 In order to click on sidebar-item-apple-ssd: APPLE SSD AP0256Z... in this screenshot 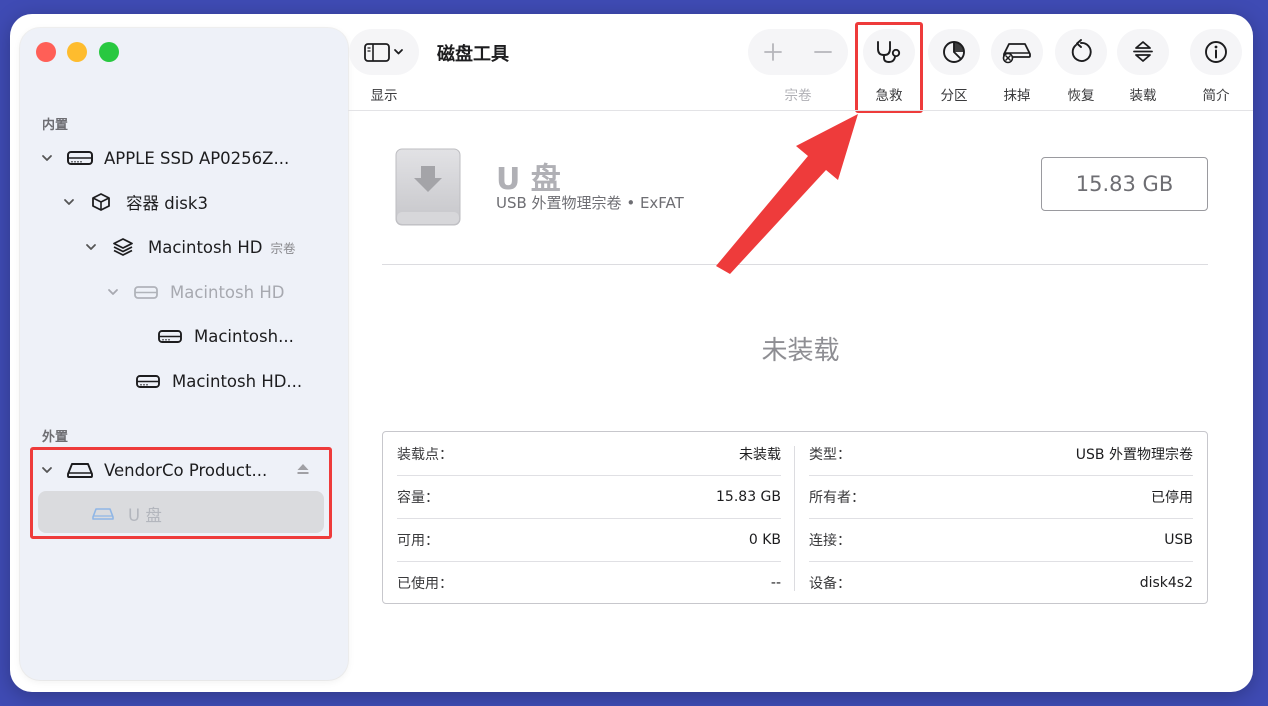, I will do `click(164, 158)`.